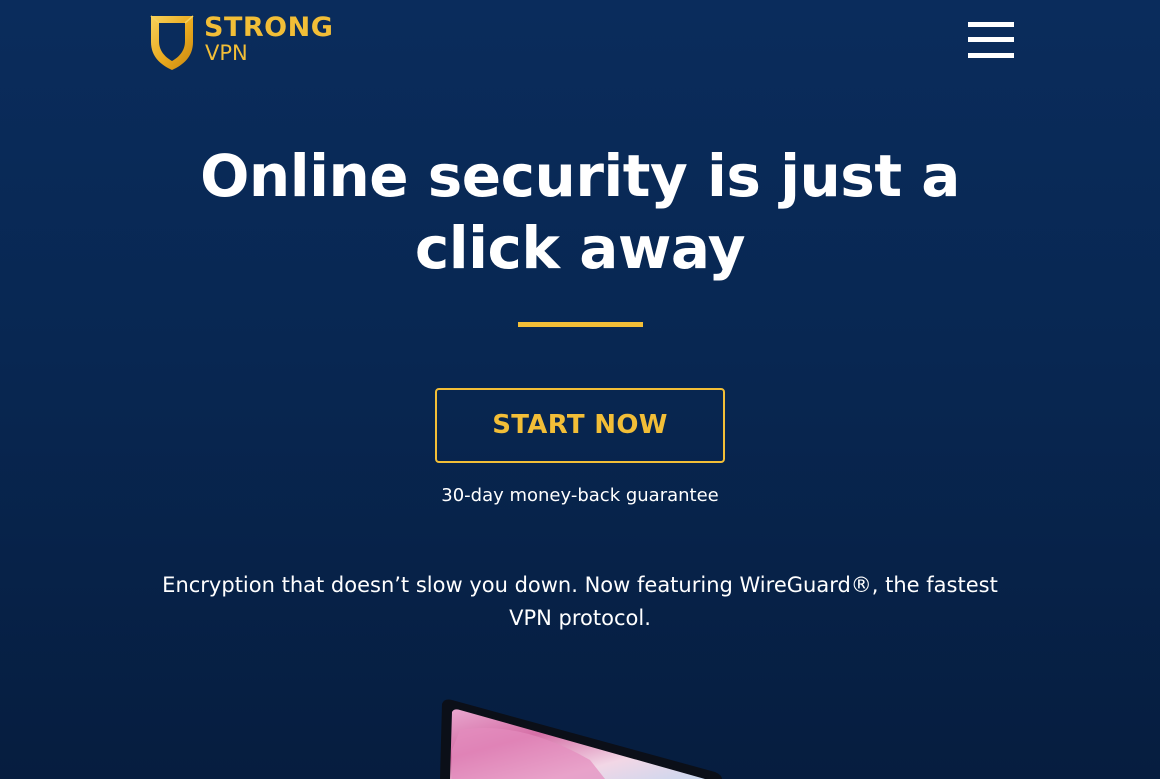 Image resolution: width=1160 pixels, height=779 pixels. What do you see at coordinates (226, 53) in the screenshot?
I see `logo-wordmark-vpn: VPN` at bounding box center [226, 53].